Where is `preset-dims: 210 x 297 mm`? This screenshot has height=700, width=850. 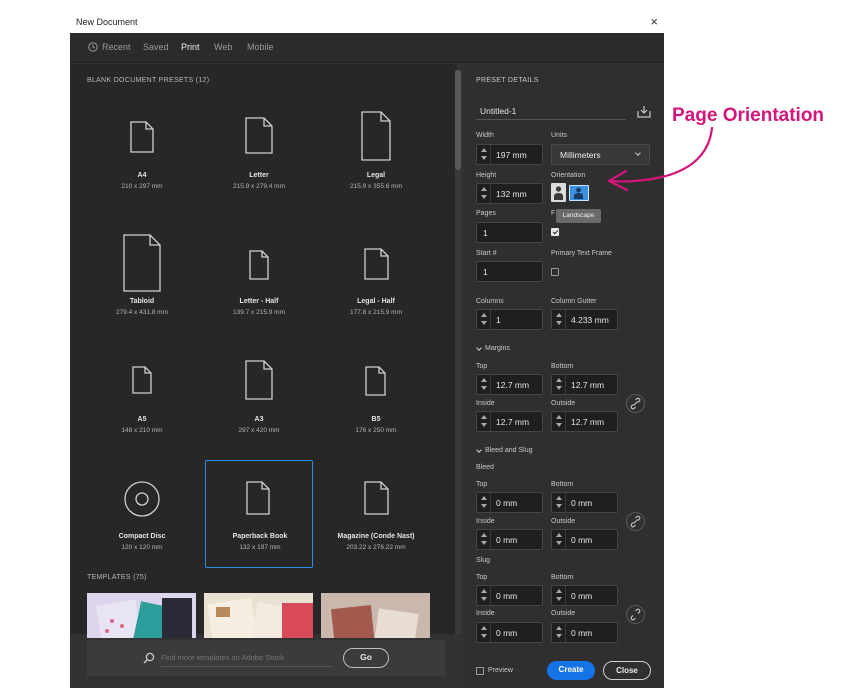 preset-dims: 210 x 297 mm is located at coordinates (142, 186).